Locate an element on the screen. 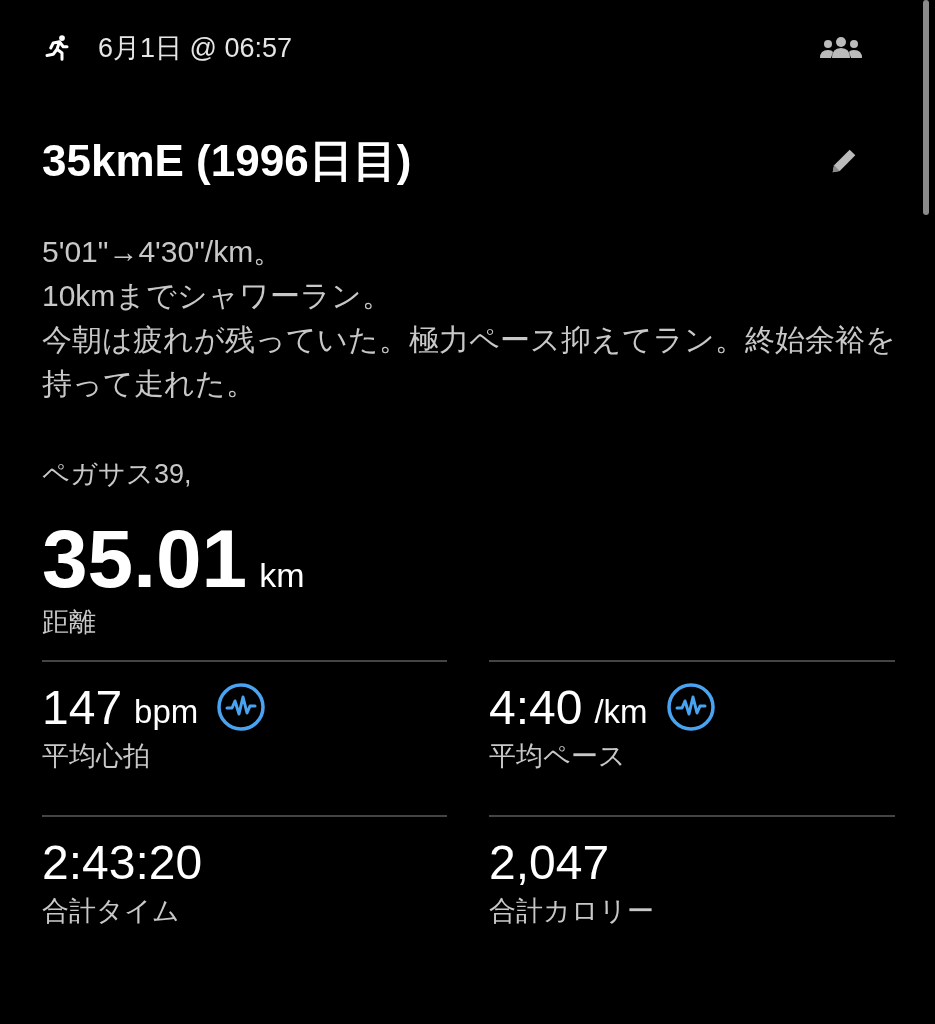 The height and width of the screenshot is (1024, 935). group-icon is located at coordinates (841, 48).